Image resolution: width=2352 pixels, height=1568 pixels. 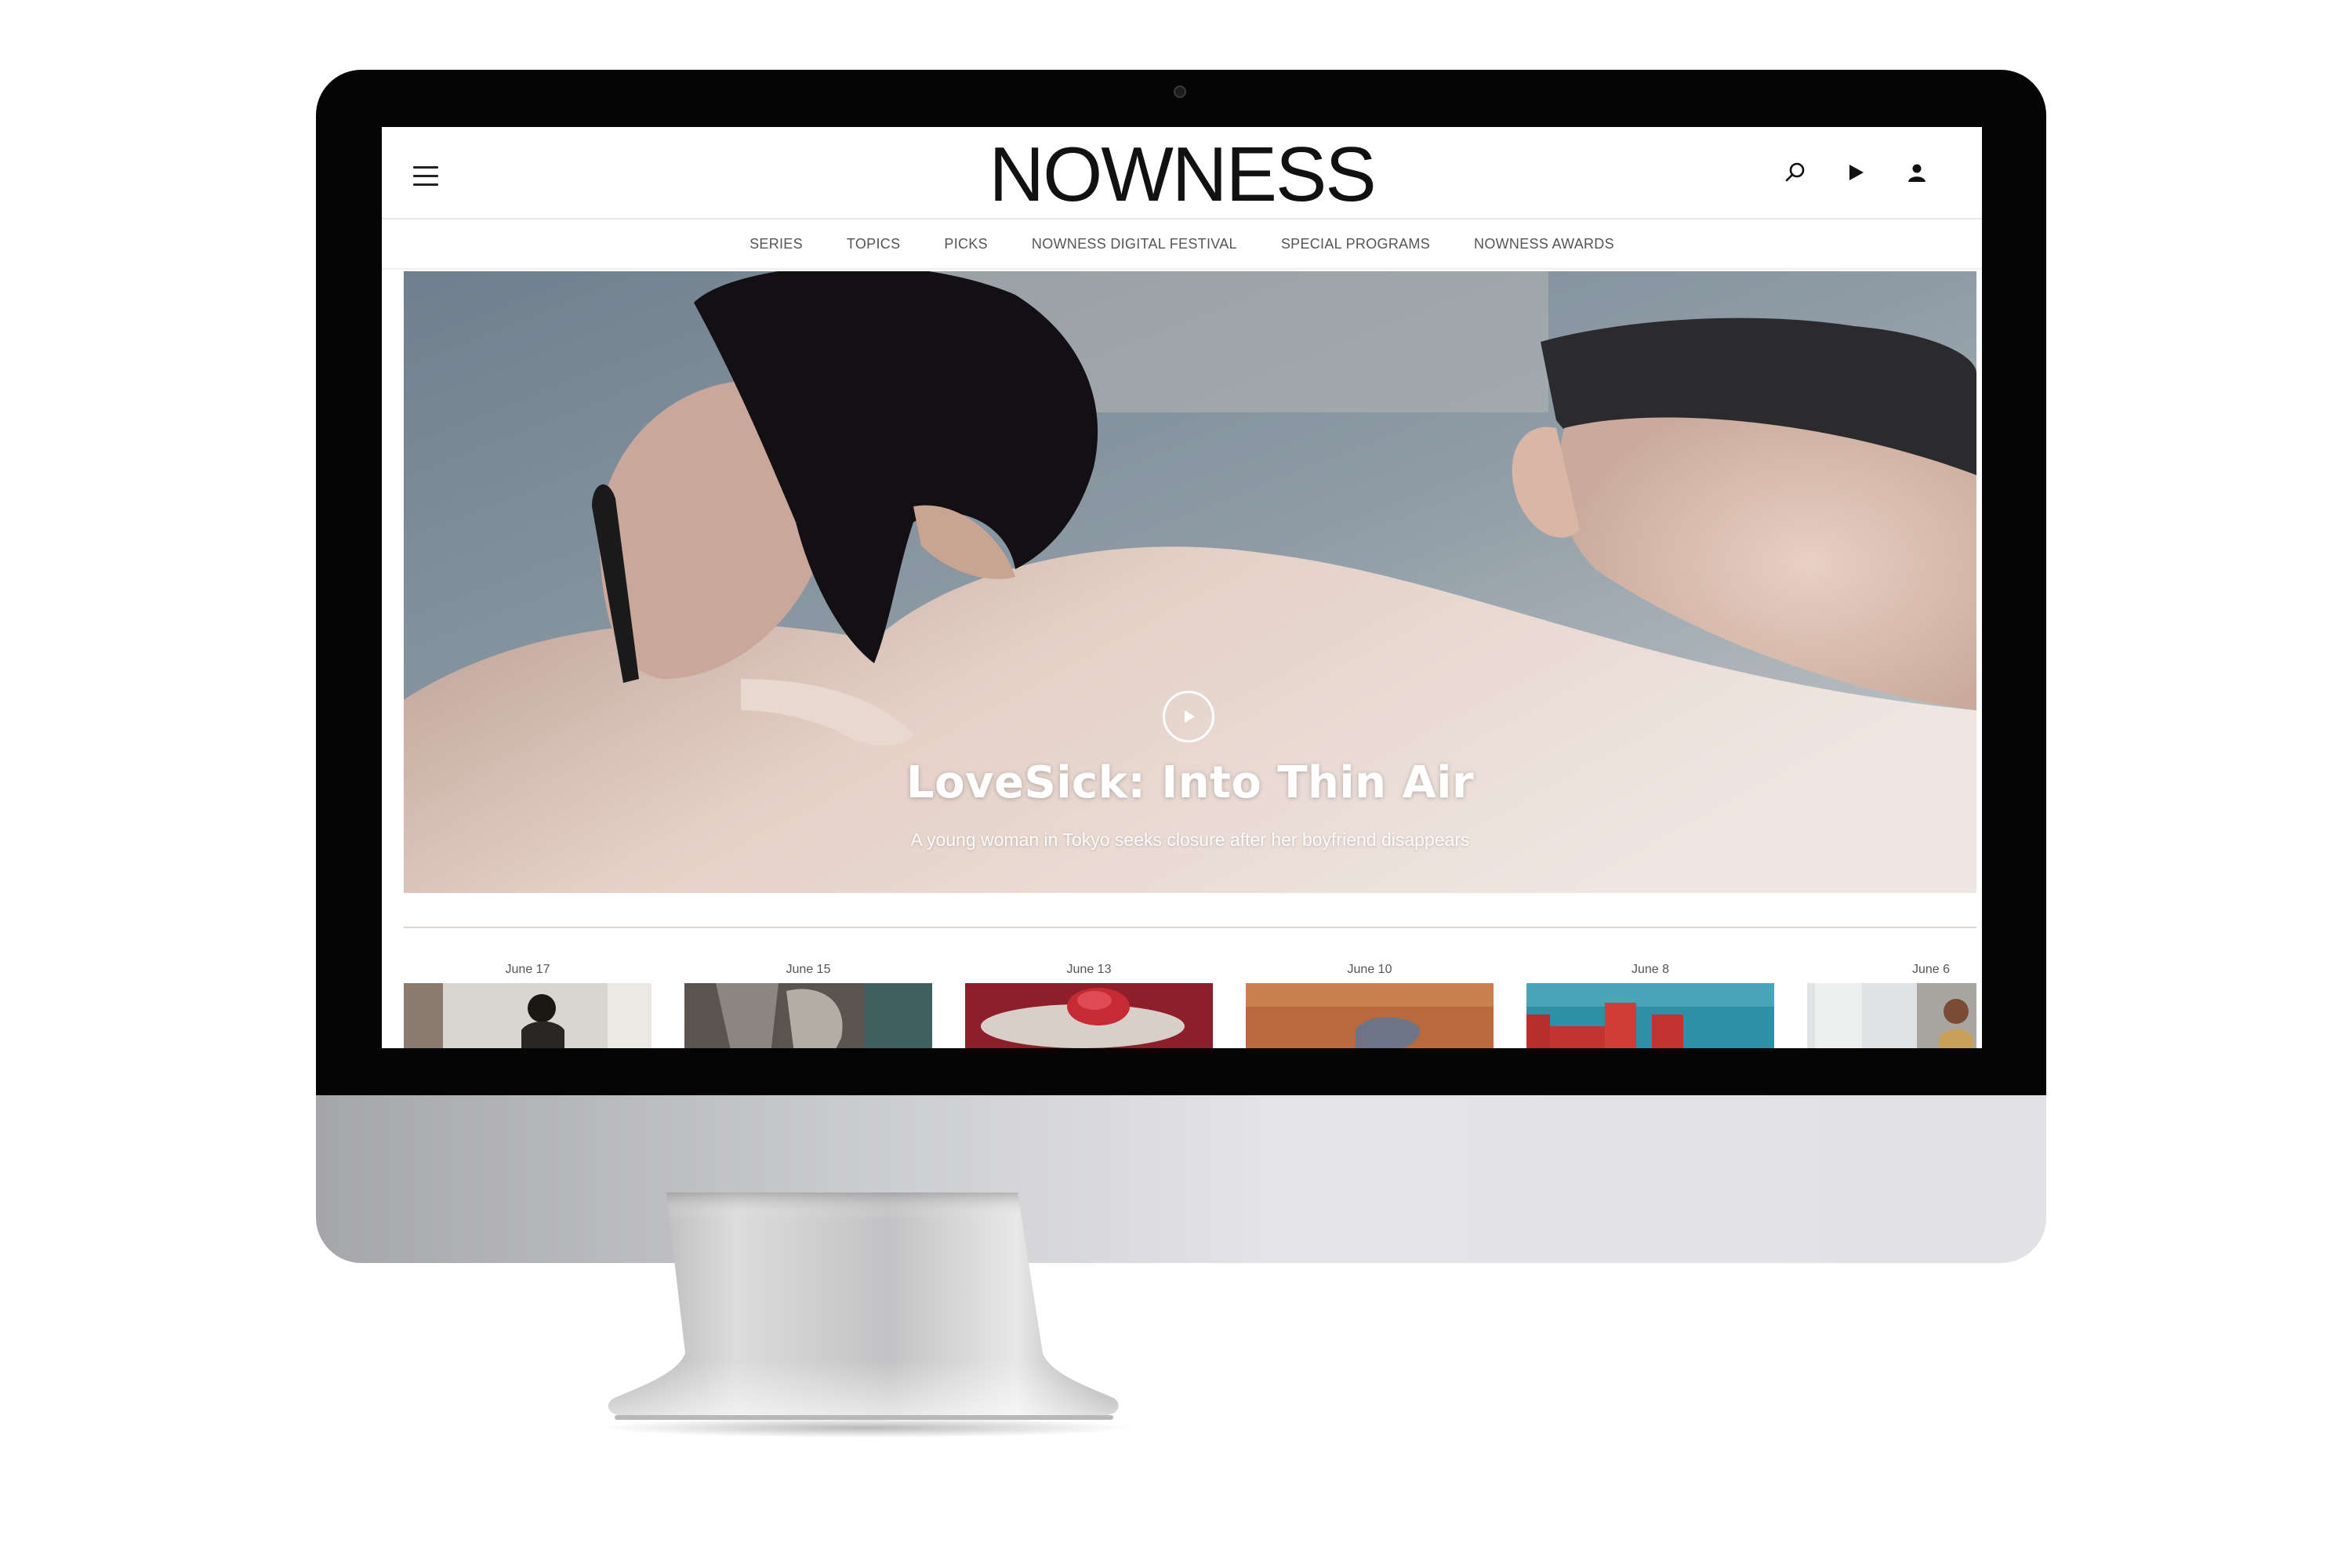 I want to click on site-header: NOWNESS, so click(x=1182, y=173).